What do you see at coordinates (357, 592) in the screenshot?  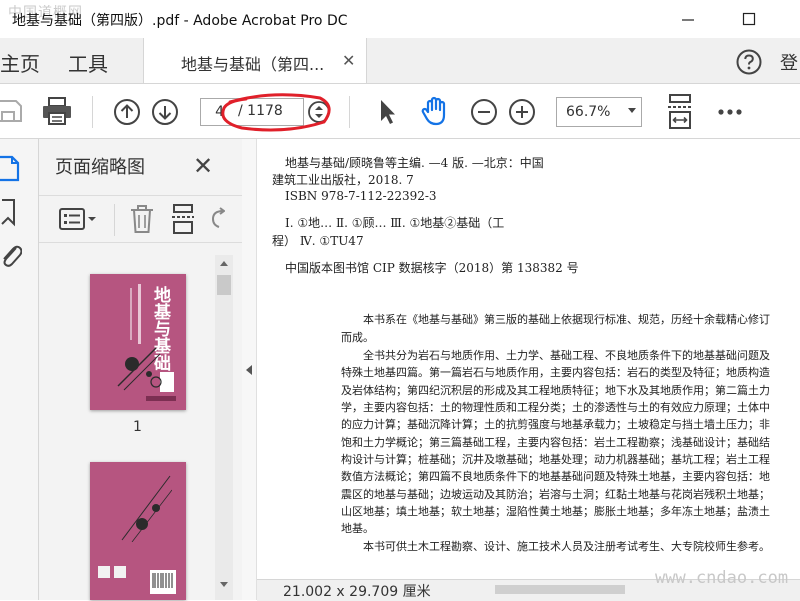 I see `page-size-label: 21.002 x 29.709 厘米` at bounding box center [357, 592].